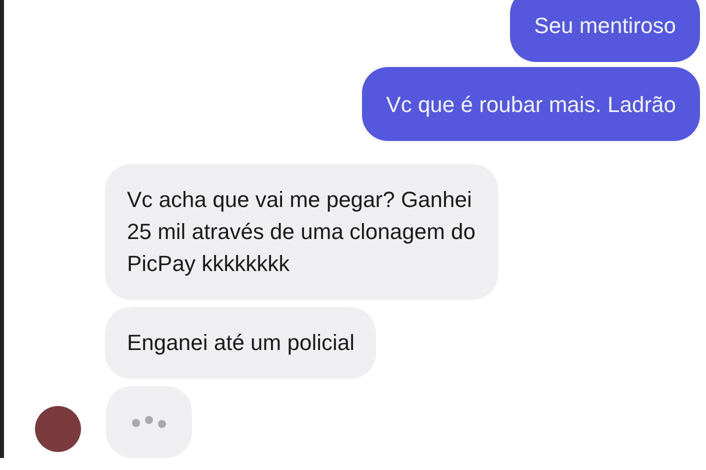 This screenshot has width=706, height=470. Describe the element at coordinates (58, 429) in the screenshot. I see `avatar-placeholder` at that location.